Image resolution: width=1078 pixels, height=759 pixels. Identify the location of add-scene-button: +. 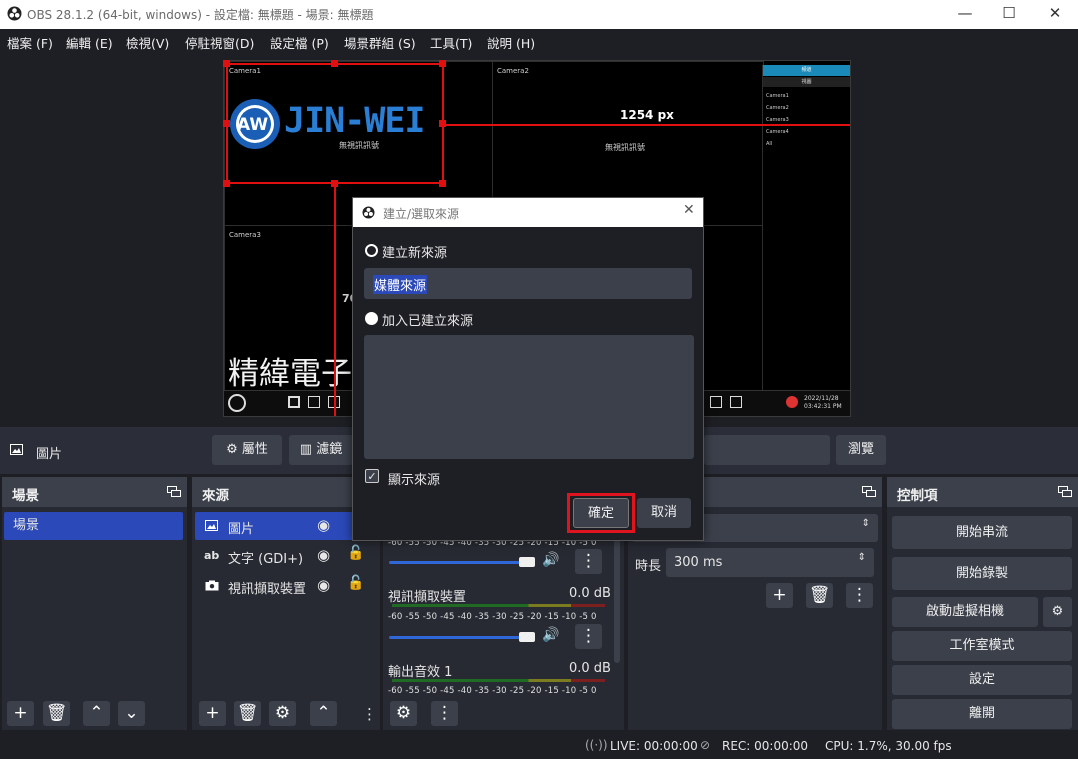
(20, 713).